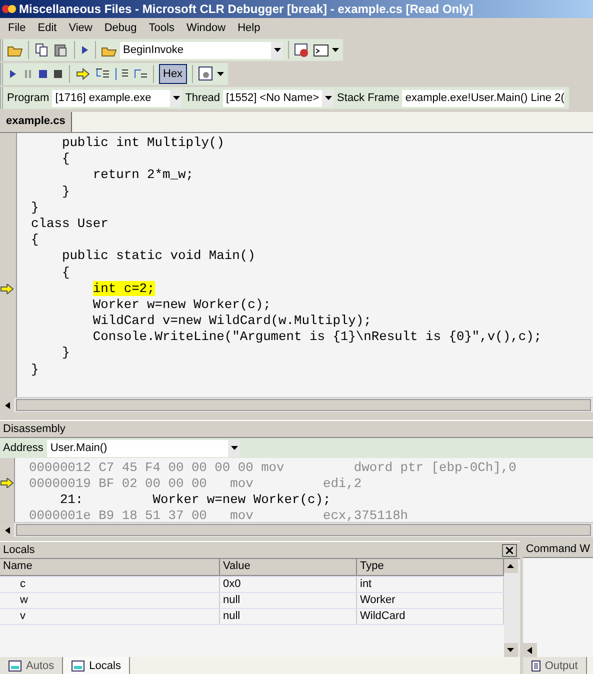  Describe the element at coordinates (110, 567) in the screenshot. I see `column-header: Name` at that location.